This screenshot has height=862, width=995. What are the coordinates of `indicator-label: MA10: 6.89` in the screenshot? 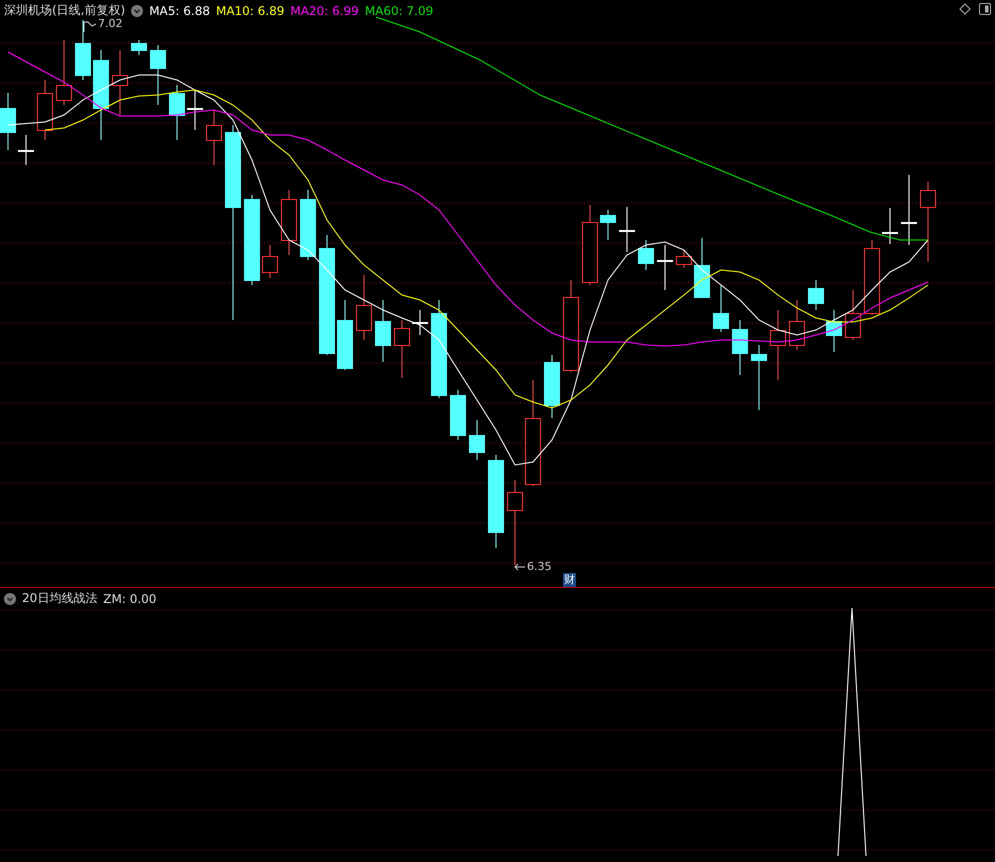 It's located at (250, 11).